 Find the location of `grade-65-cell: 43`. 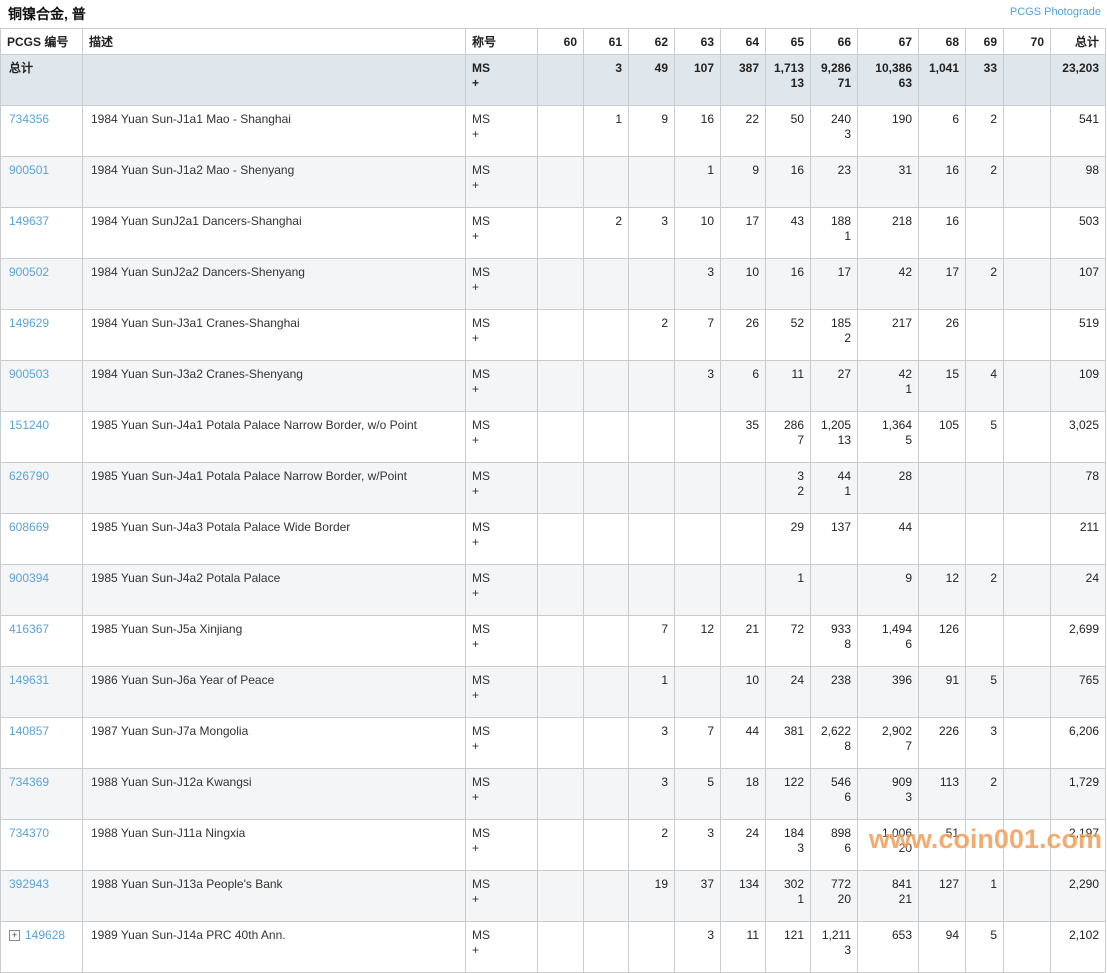

grade-65-cell: 43 is located at coordinates (788, 233).